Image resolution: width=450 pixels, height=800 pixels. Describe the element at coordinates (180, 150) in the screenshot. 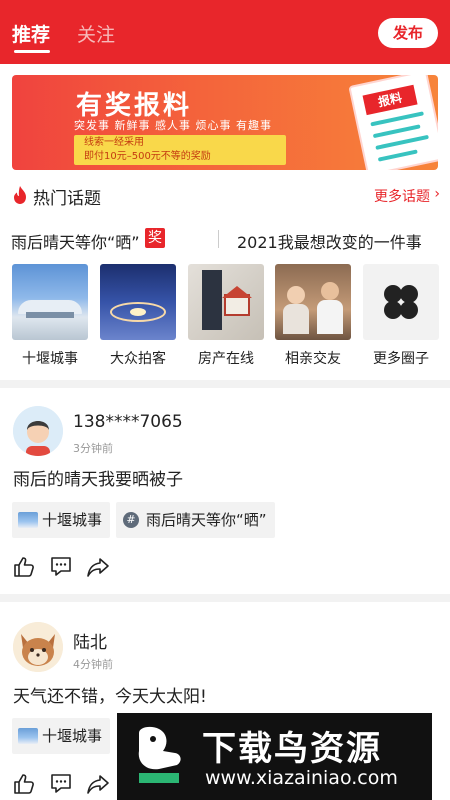

I see `banner-reward-box: 线索一经采用 即付10元–500元不等的奖励` at that location.